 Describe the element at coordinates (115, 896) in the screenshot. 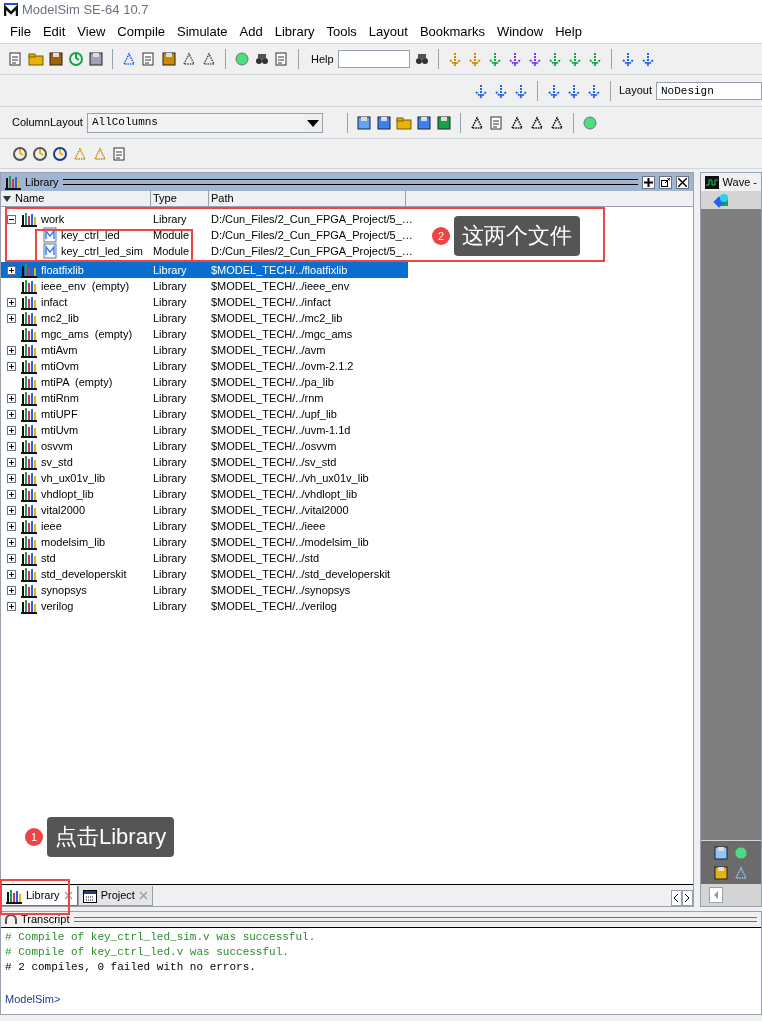

I see `panel-tab: Project` at that location.